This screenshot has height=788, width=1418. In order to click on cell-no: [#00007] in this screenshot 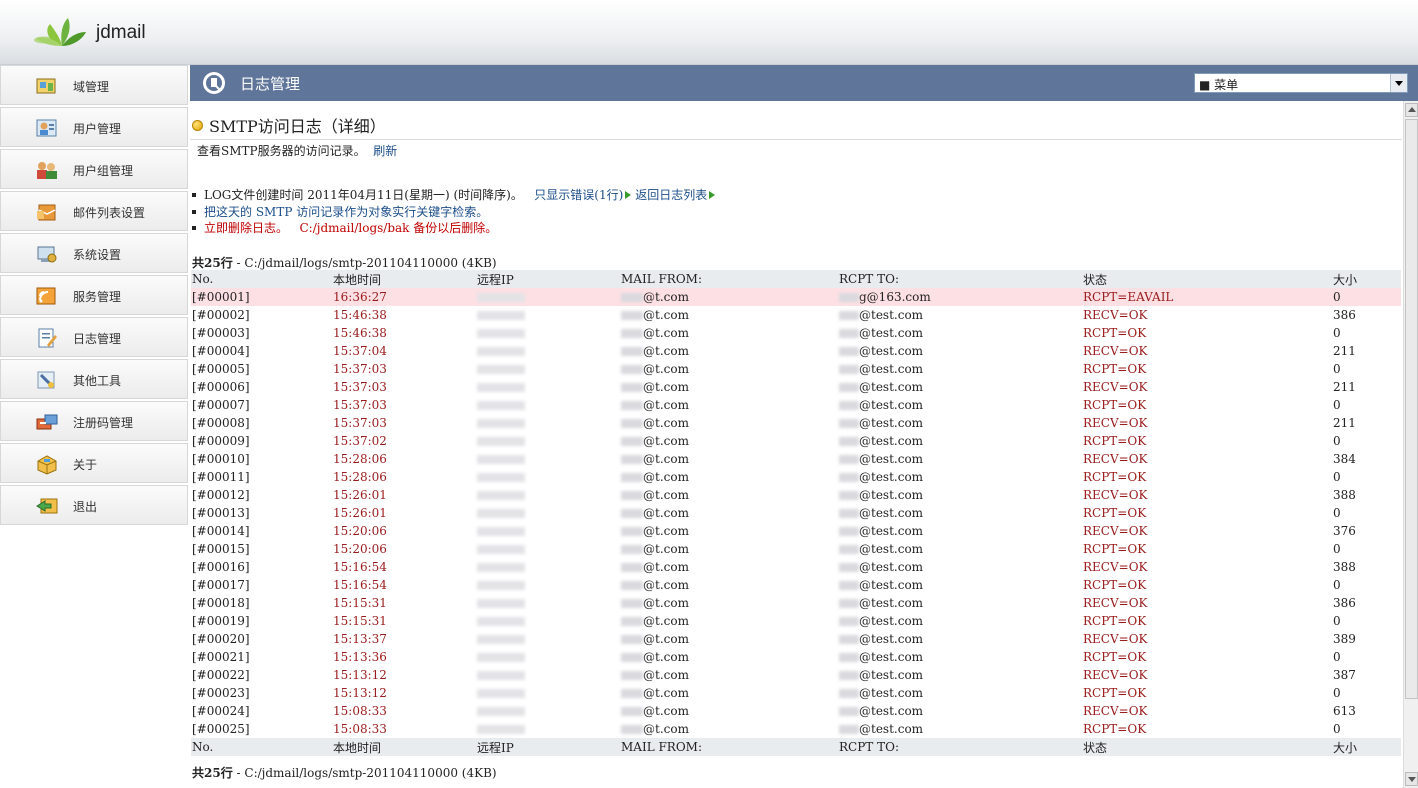, I will do `click(221, 405)`.